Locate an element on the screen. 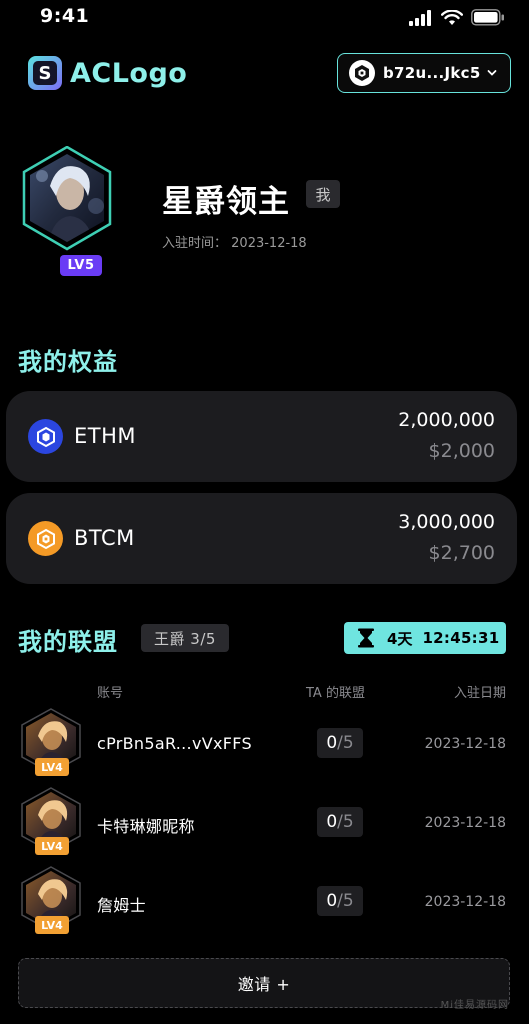  column-join-date: 入驻日期 is located at coordinates (479, 693).